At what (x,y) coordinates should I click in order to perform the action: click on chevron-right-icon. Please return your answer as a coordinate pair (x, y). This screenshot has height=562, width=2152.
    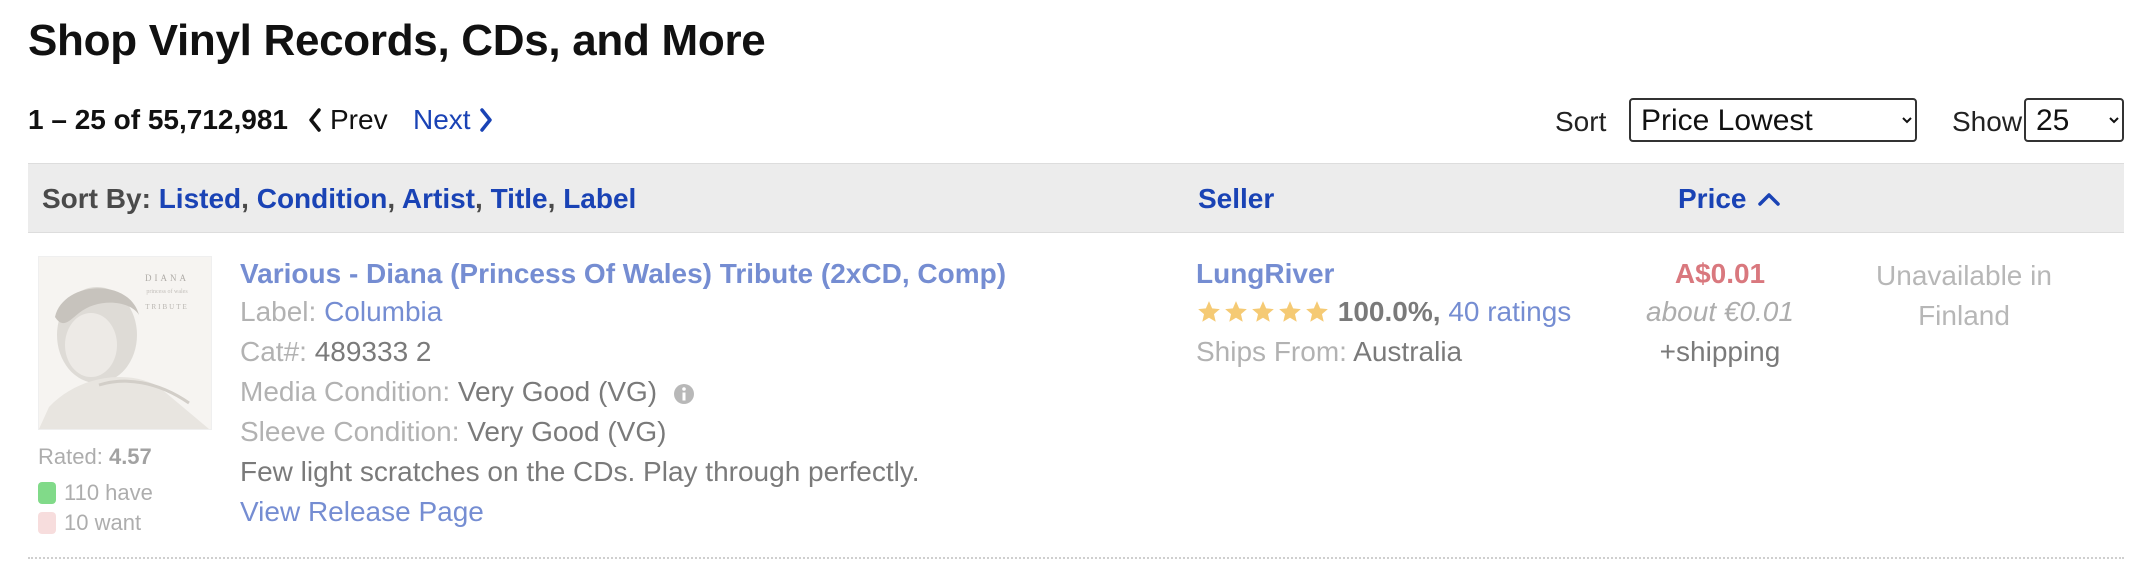
    Looking at the image, I should click on (485, 120).